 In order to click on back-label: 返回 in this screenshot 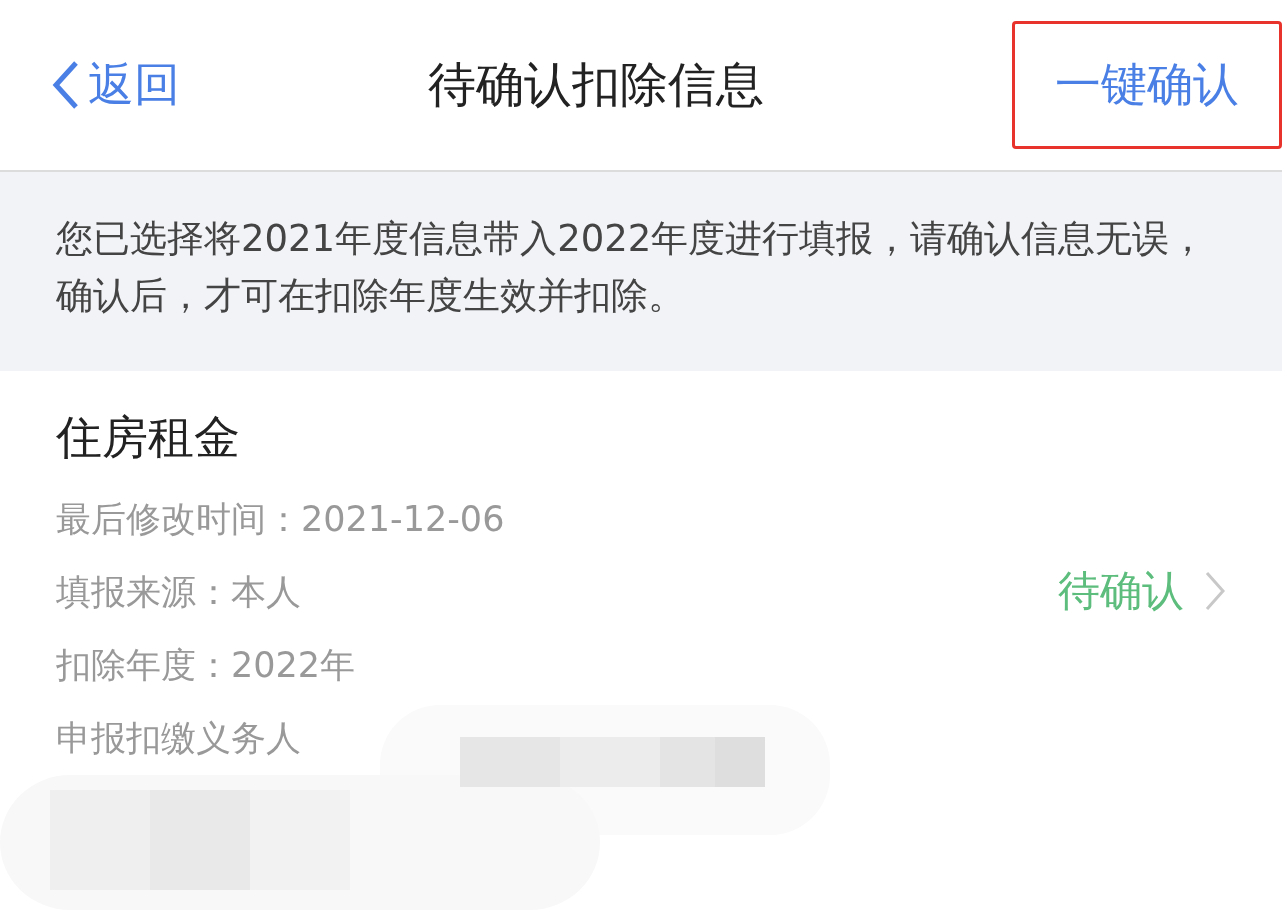, I will do `click(134, 84)`.